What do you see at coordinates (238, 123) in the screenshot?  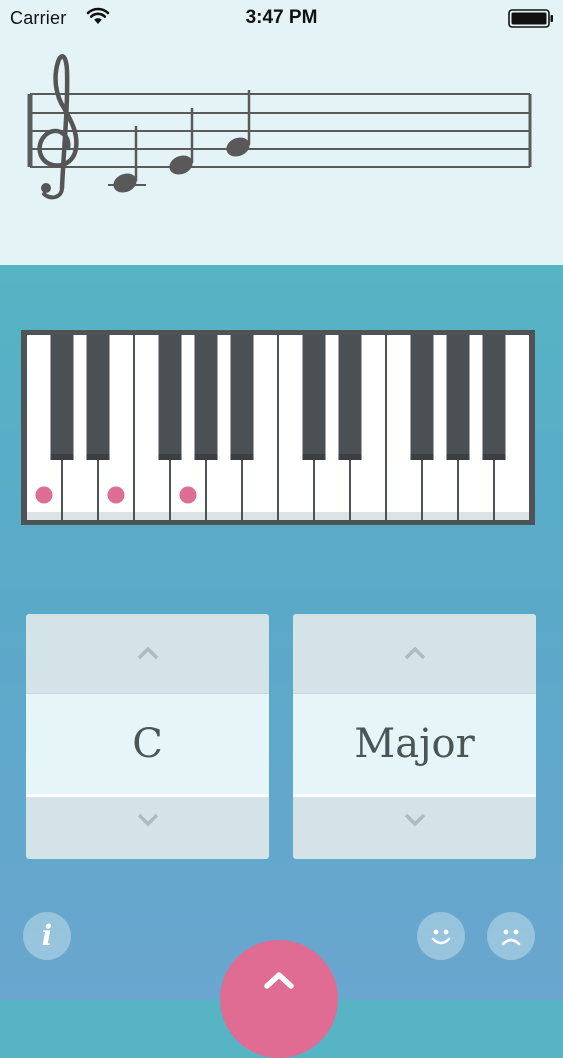 I see `note-e` at bounding box center [238, 123].